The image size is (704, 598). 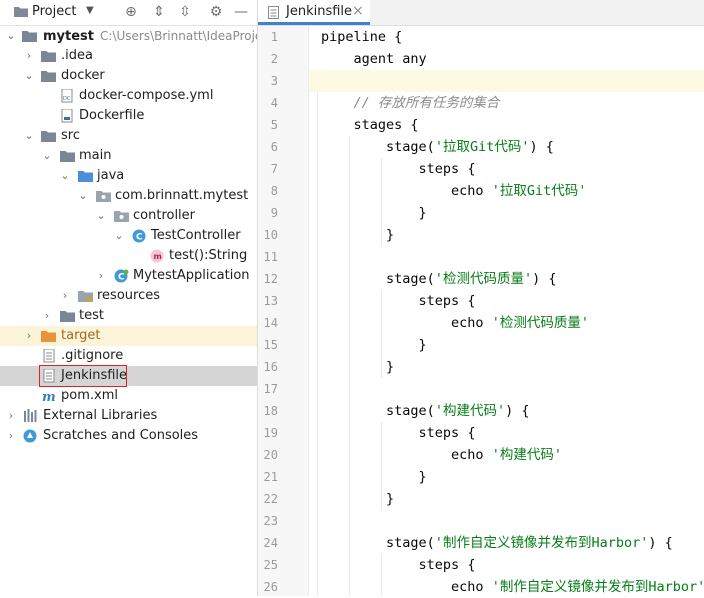 What do you see at coordinates (85, 176) in the screenshot?
I see `source-folder-icon` at bounding box center [85, 176].